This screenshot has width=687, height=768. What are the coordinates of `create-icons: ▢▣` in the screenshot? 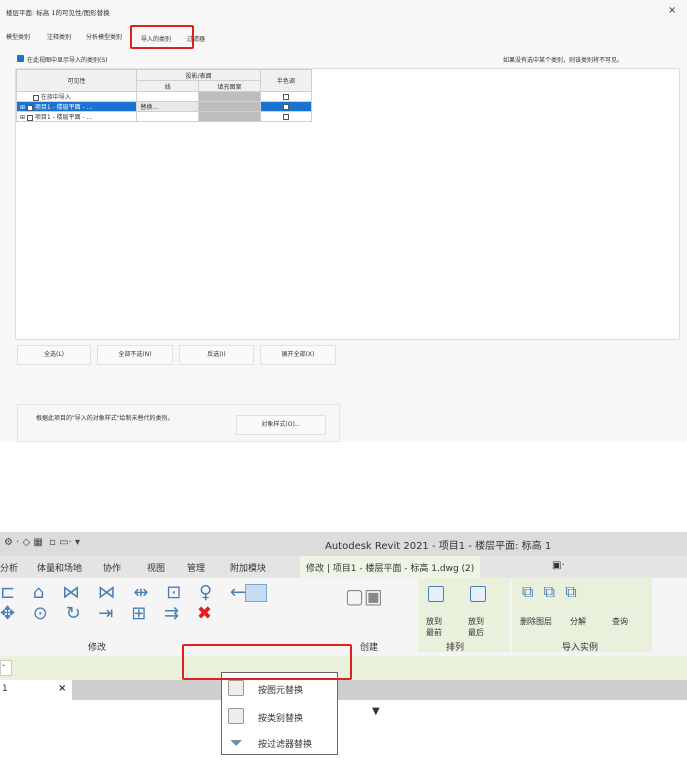 It's located at (364, 596).